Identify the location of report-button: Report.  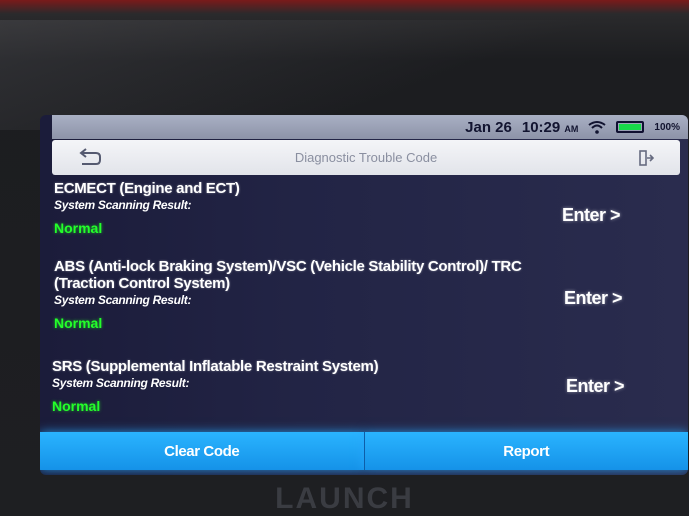
(525, 451).